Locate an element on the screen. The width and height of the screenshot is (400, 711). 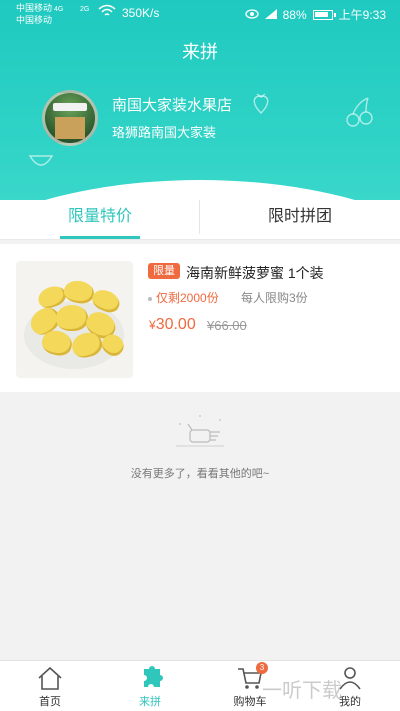
original-price: ¥66.00 is located at coordinates (227, 325).